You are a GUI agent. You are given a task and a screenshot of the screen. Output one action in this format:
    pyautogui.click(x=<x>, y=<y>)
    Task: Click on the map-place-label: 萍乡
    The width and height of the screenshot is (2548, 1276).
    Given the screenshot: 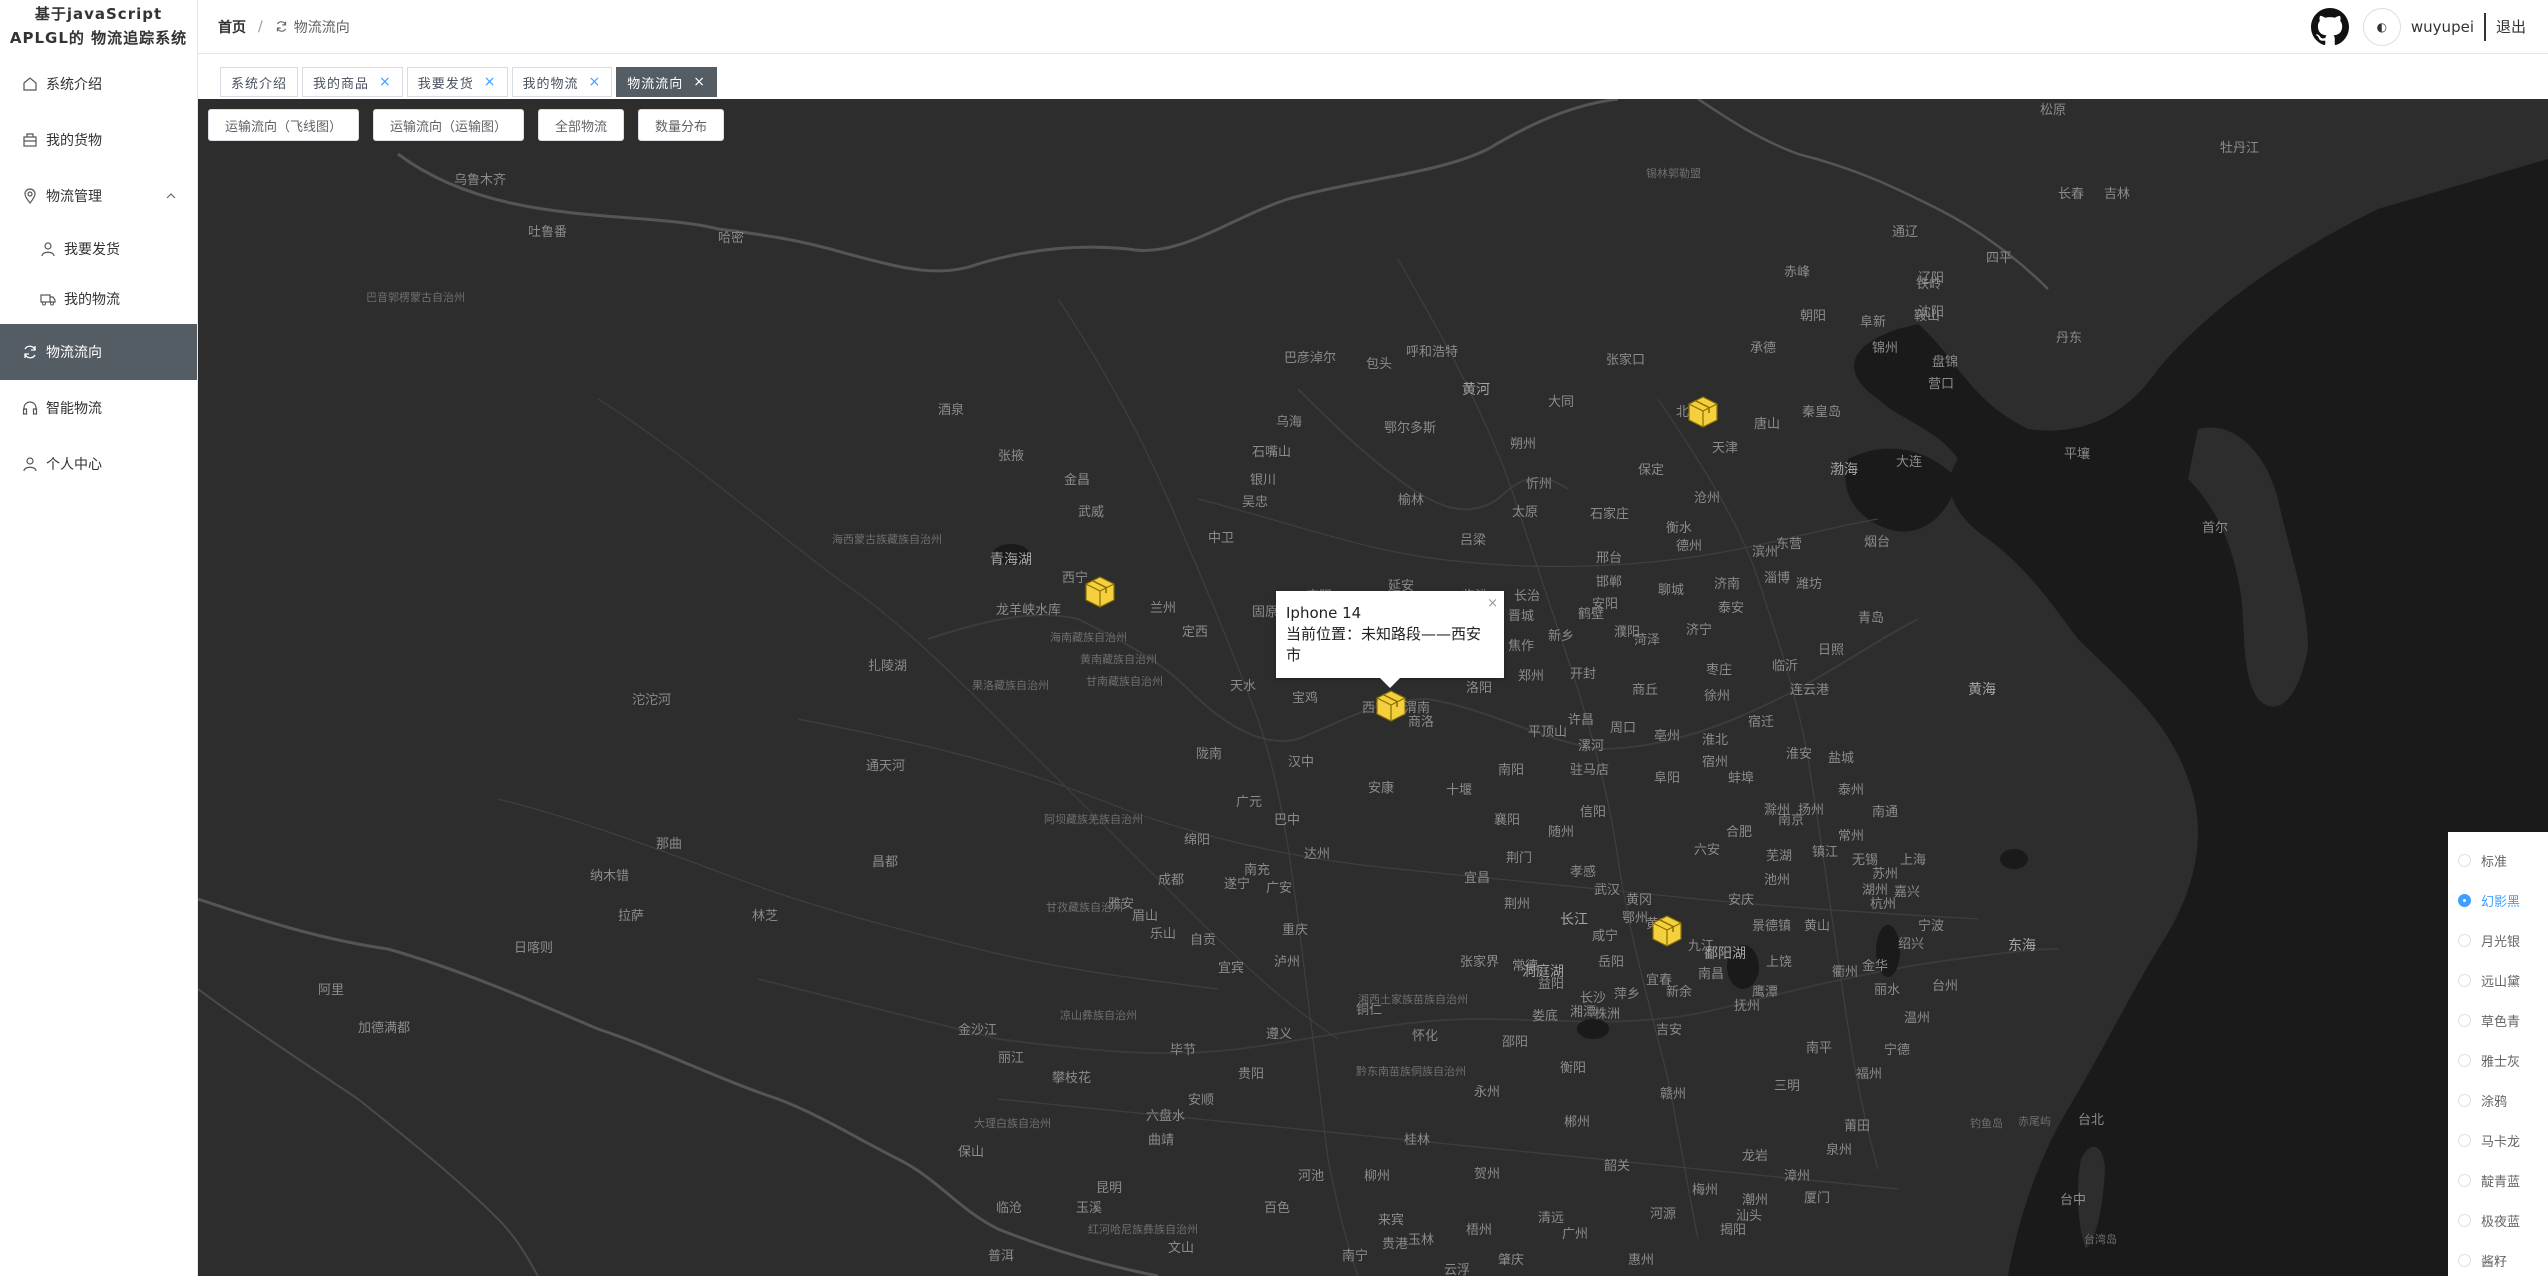 What is the action you would take?
    pyautogui.click(x=1627, y=994)
    